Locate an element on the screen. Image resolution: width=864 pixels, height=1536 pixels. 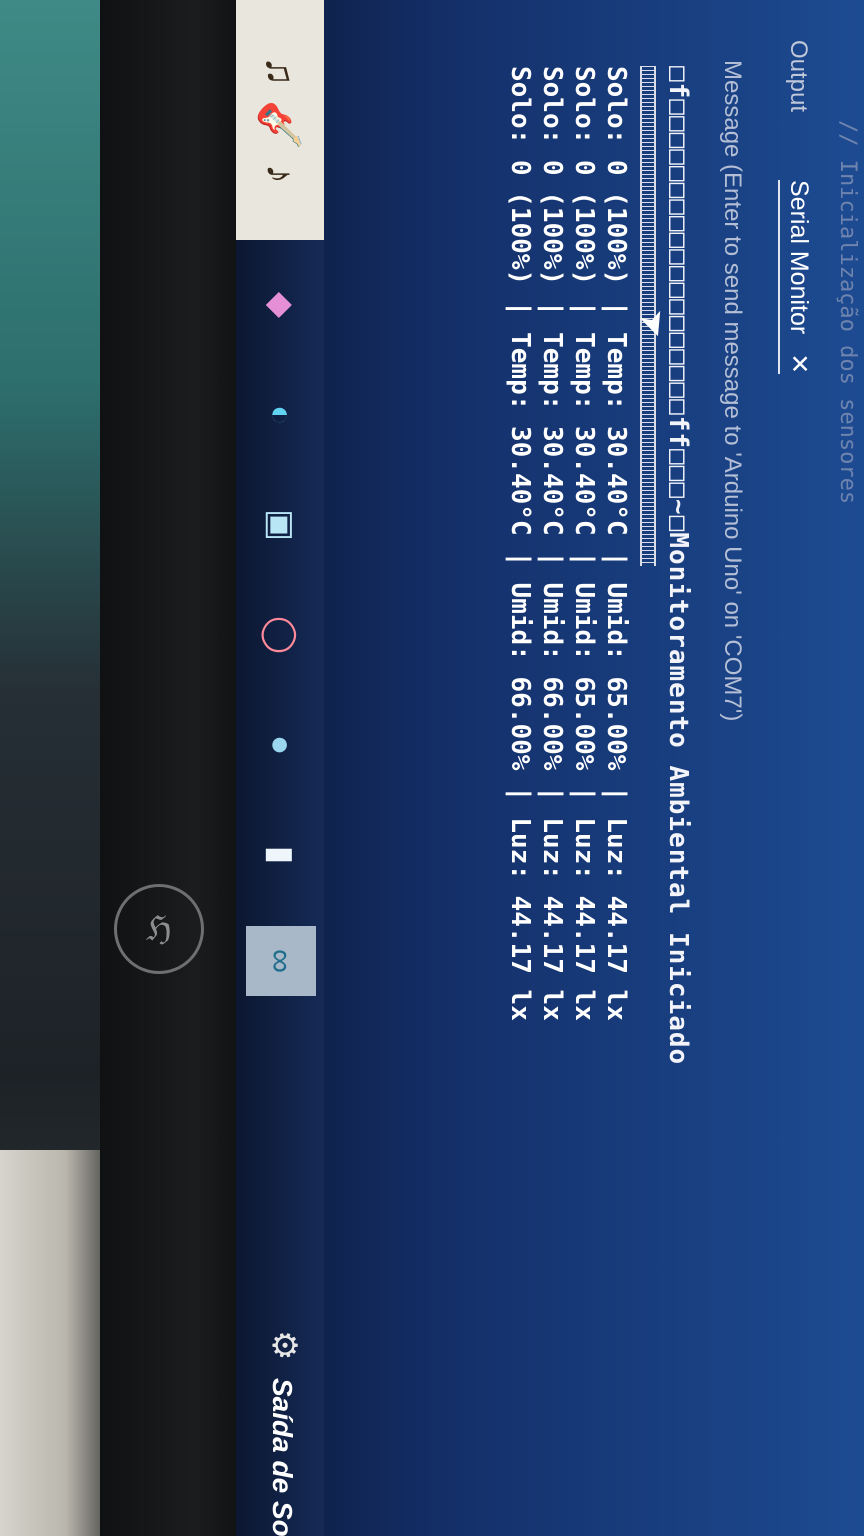
monitor-logo: ℌ is located at coordinates (159, 929).